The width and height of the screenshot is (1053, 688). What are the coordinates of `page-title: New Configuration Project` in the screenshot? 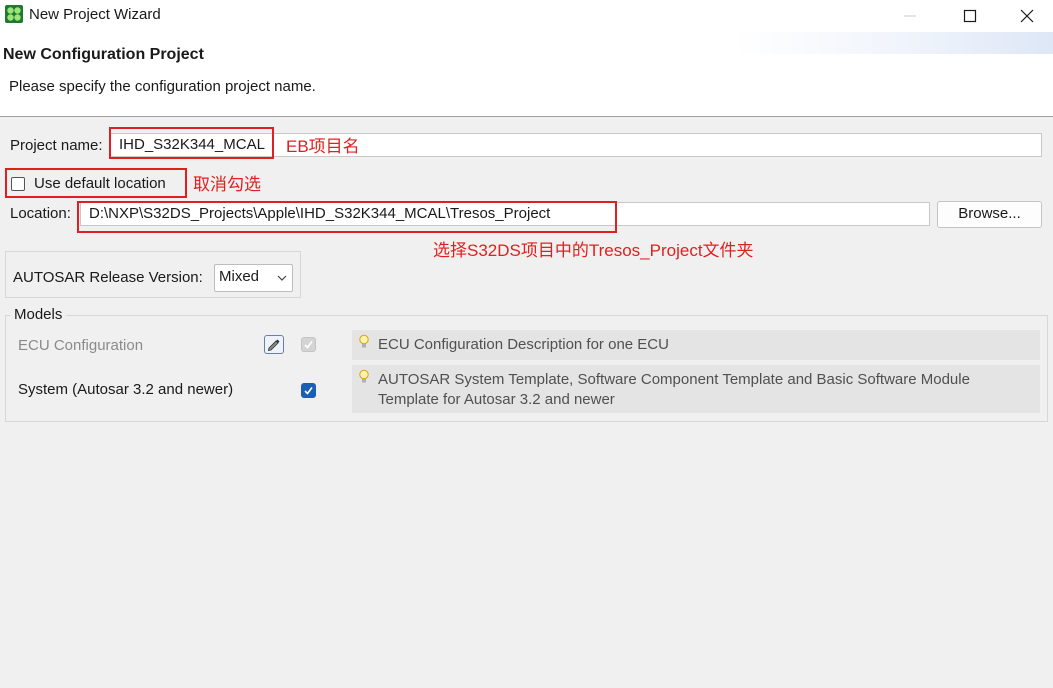 It's located at (103, 54).